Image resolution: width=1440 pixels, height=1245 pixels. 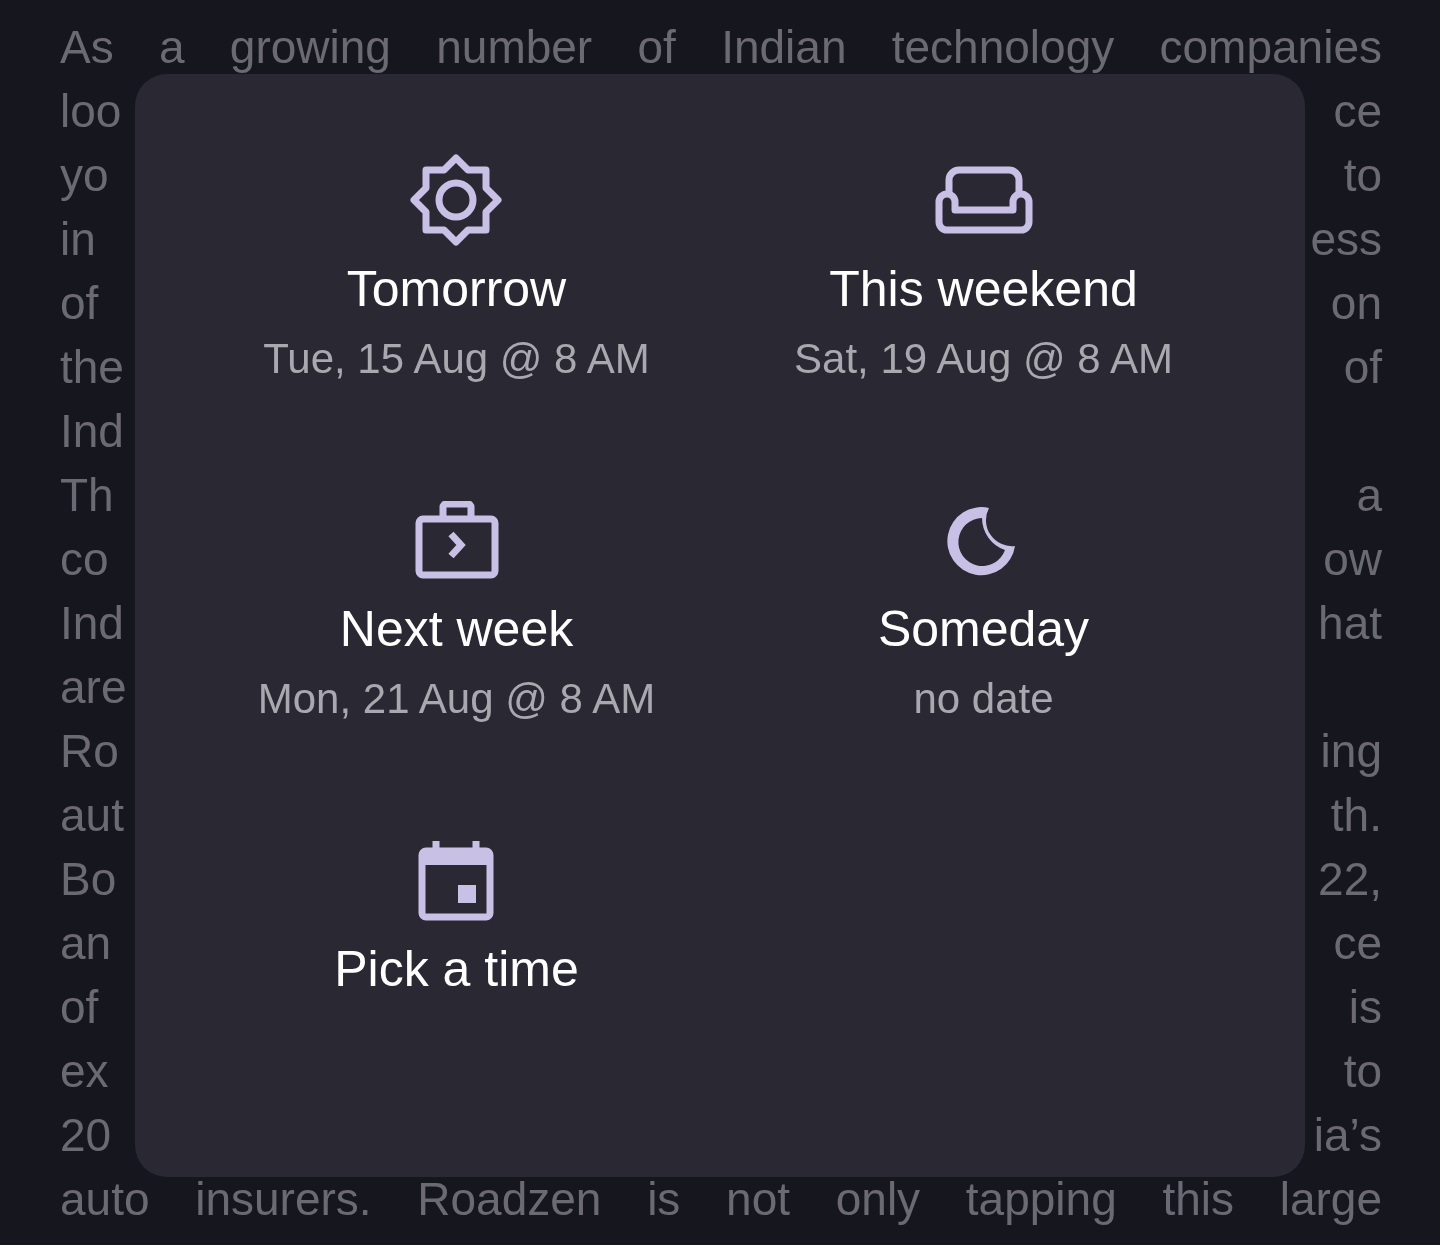 What do you see at coordinates (1356, 303) in the screenshot?
I see `body-text: on` at bounding box center [1356, 303].